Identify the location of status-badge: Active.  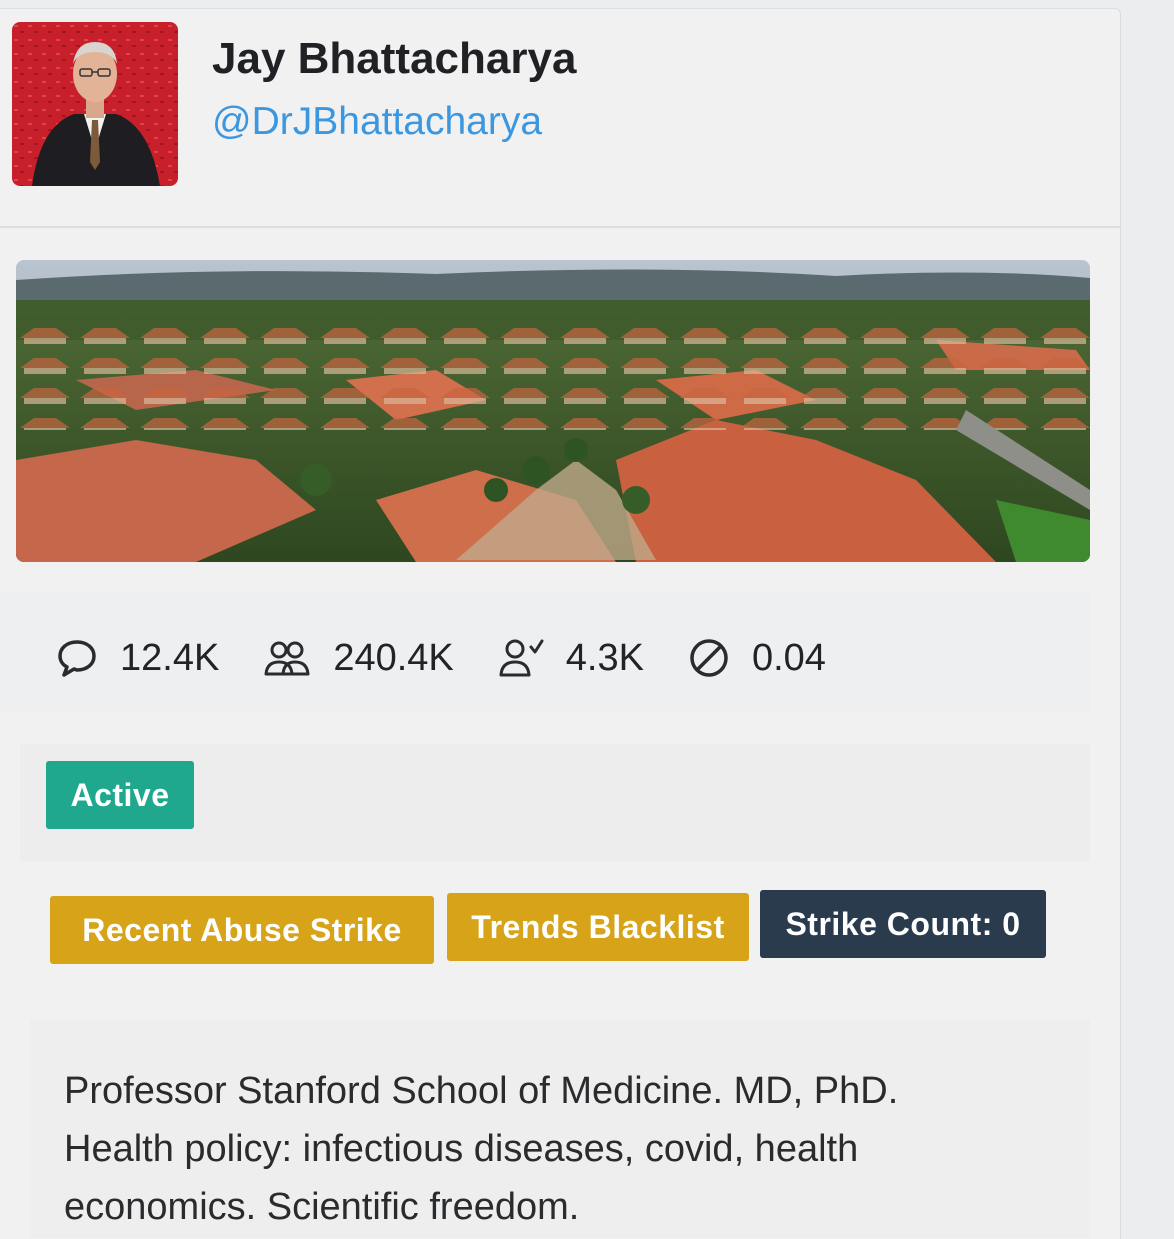
(120, 795).